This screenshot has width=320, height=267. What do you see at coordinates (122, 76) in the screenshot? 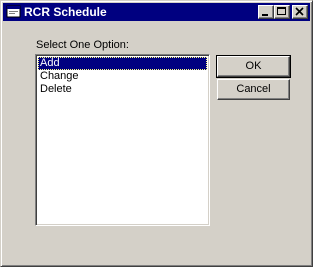
I see `list-item-change: Change` at bounding box center [122, 76].